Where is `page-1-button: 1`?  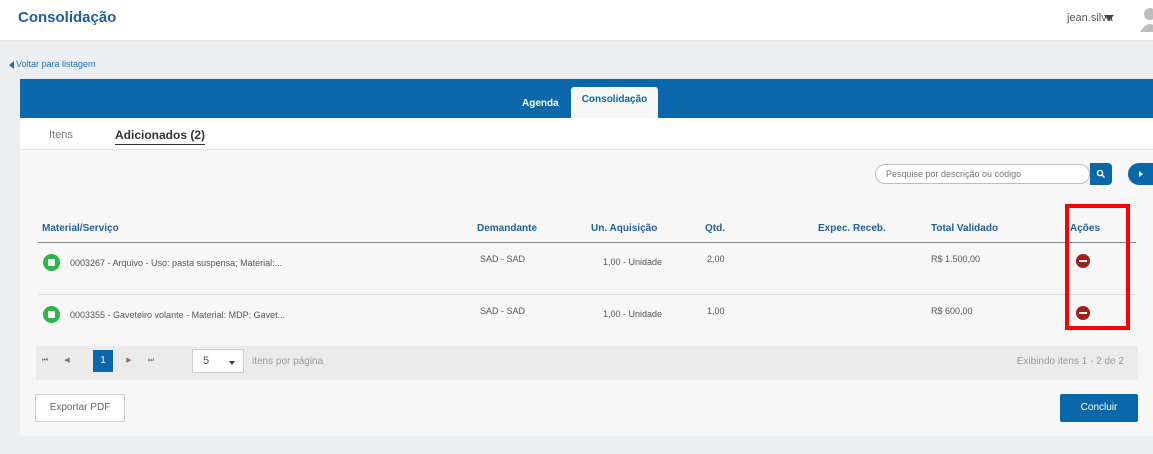 page-1-button: 1 is located at coordinates (103, 361).